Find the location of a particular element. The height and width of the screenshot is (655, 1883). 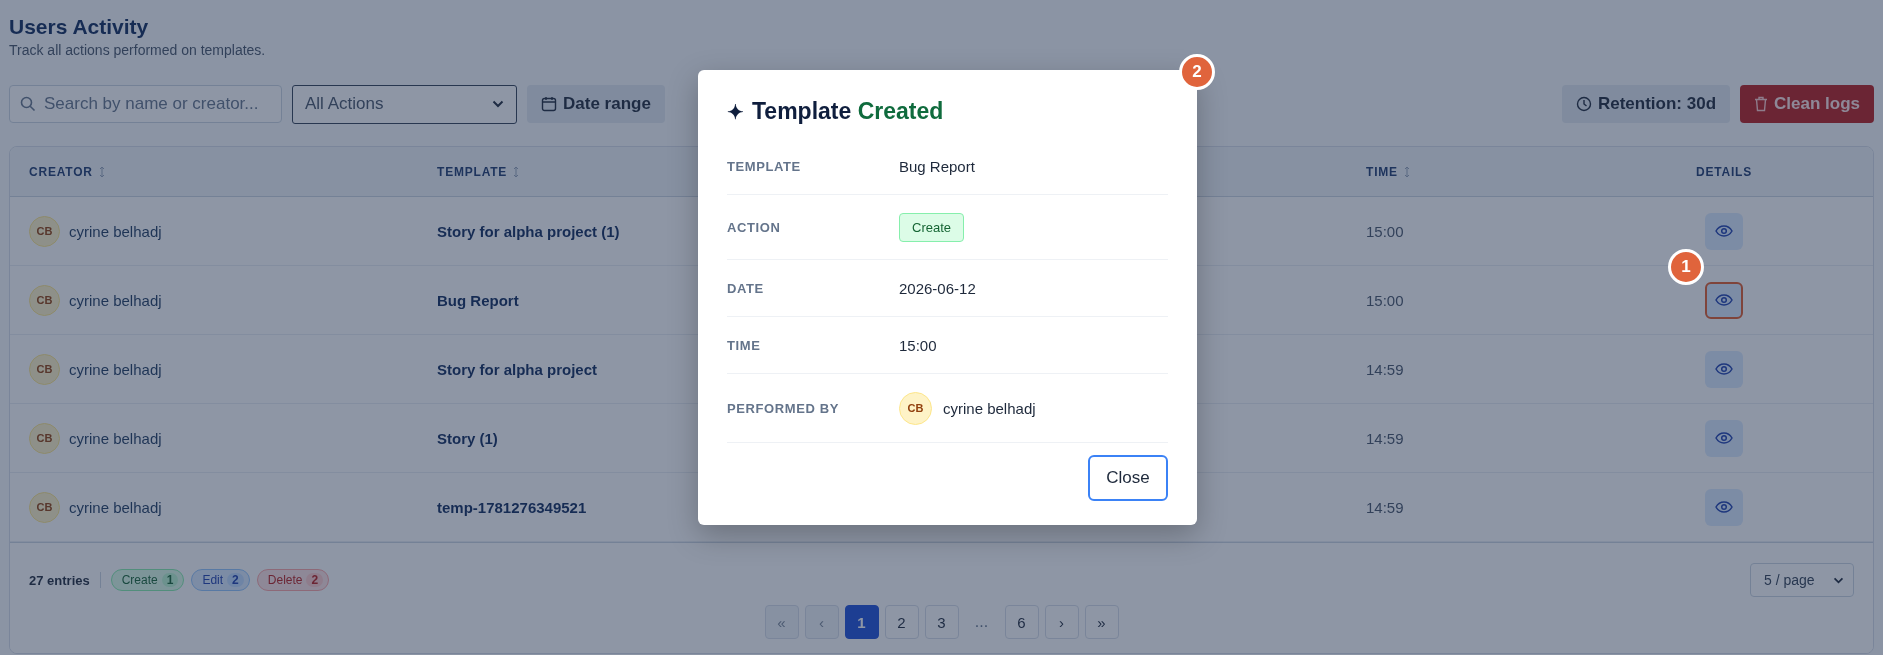

date-range-button: Date range is located at coordinates (596, 104).